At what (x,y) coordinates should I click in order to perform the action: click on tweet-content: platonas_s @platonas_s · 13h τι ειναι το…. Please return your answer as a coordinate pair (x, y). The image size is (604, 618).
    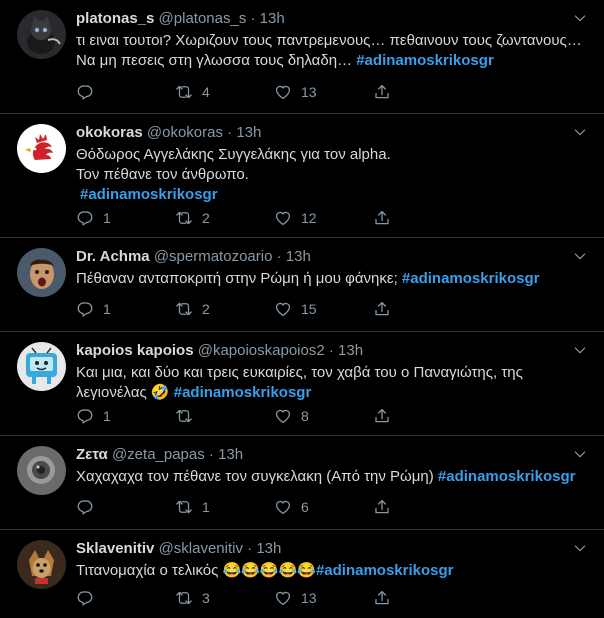
    Looking at the image, I should click on (333, 39).